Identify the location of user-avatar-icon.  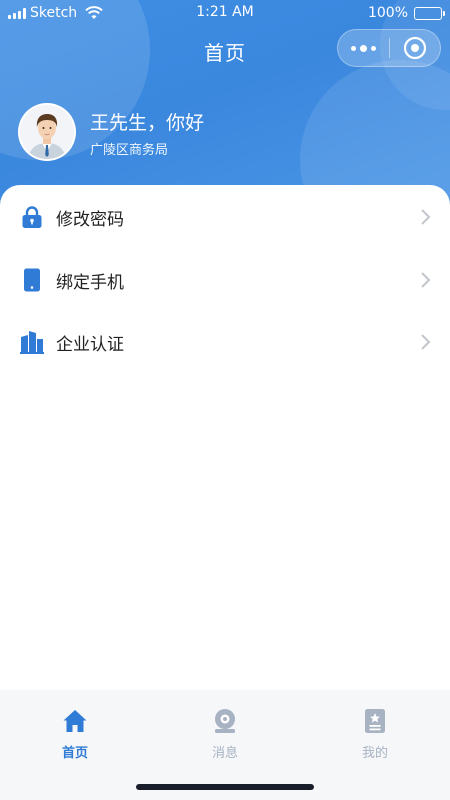
(47, 132).